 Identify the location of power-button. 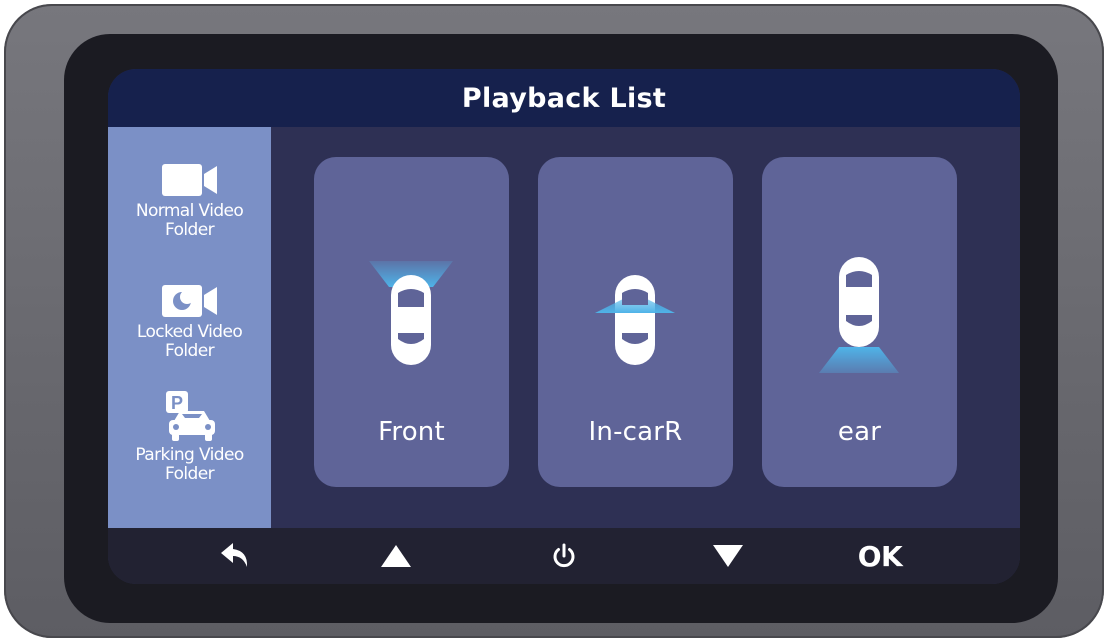
(564, 556).